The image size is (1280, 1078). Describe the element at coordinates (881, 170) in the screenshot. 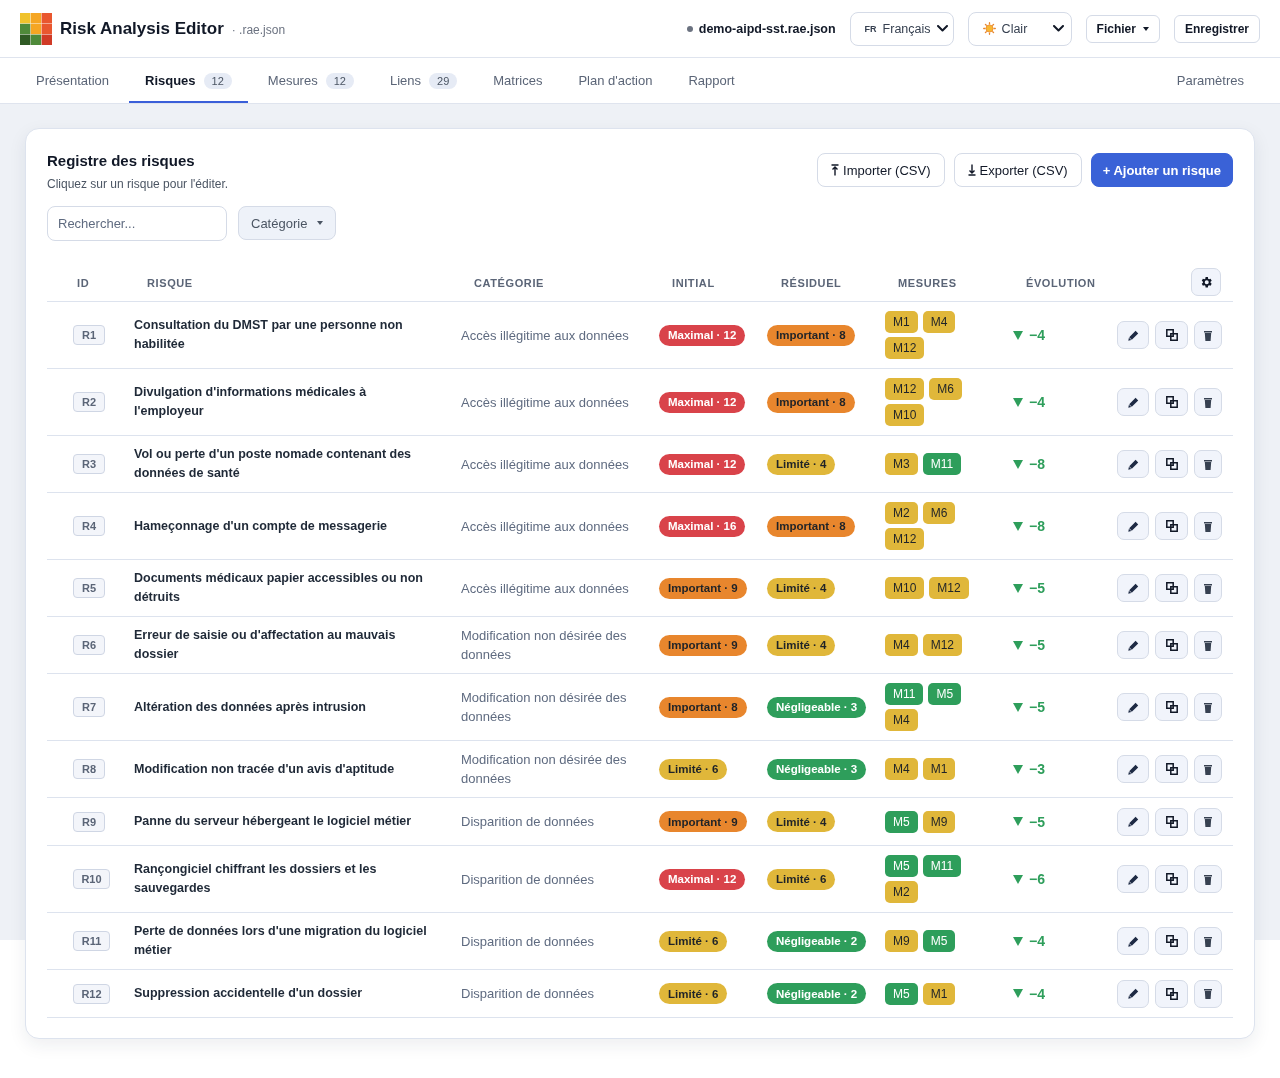

I see `import-button: Importer (CSV)` at that location.